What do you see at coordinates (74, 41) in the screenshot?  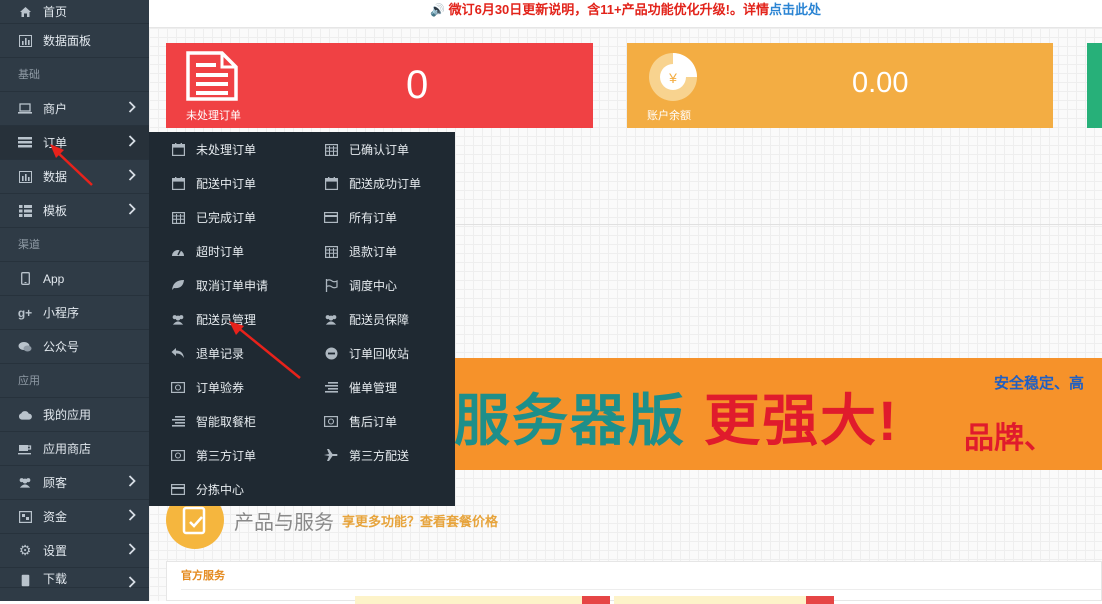 I see `sidebar-item-dashboard: 数据面板` at bounding box center [74, 41].